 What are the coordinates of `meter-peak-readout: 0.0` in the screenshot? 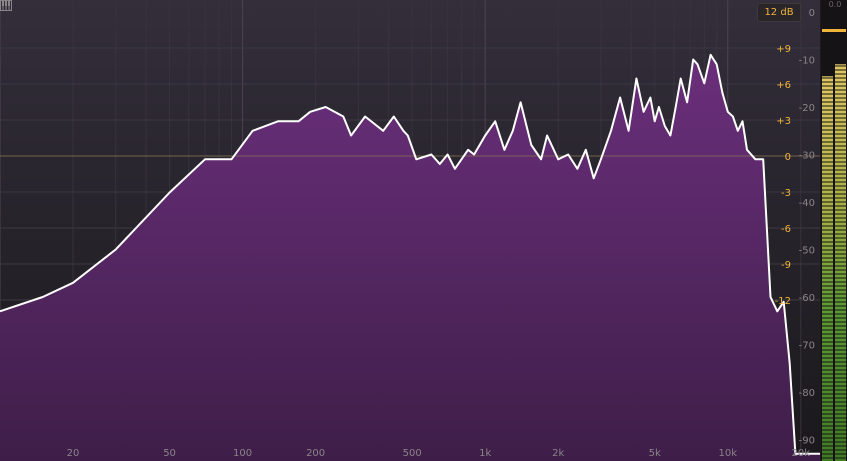 It's located at (835, 4).